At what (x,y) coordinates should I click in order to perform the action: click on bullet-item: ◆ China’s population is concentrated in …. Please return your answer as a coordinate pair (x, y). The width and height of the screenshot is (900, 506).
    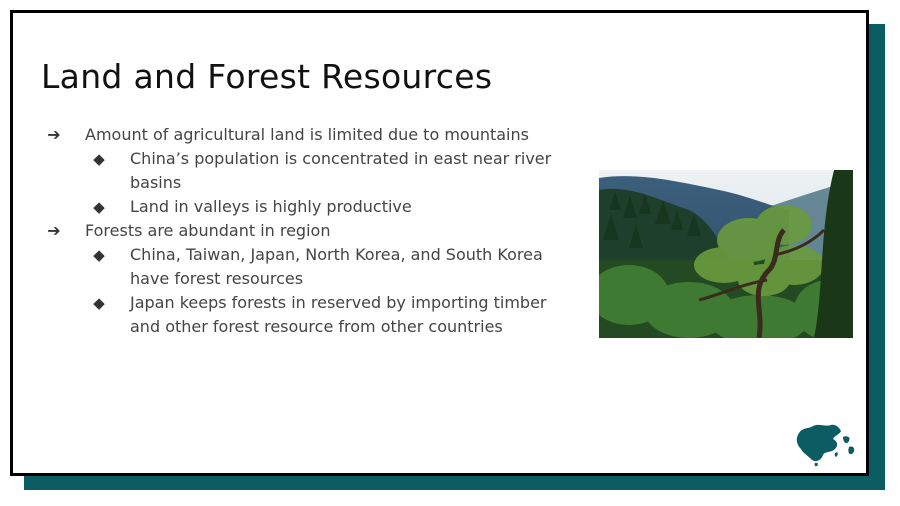
    Looking at the image, I should click on (301, 171).